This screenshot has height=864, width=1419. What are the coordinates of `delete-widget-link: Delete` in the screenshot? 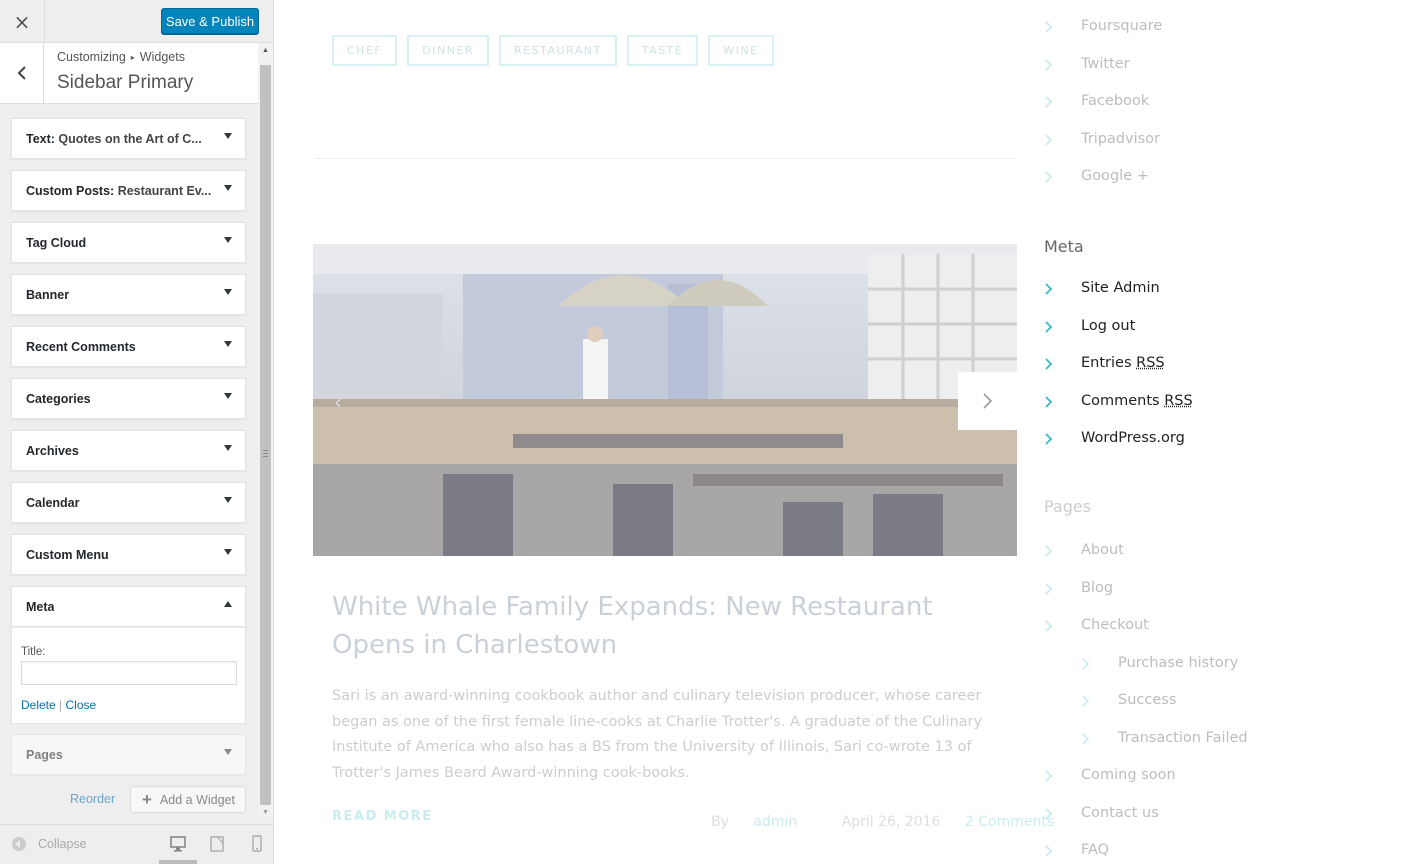 It's located at (38, 705).